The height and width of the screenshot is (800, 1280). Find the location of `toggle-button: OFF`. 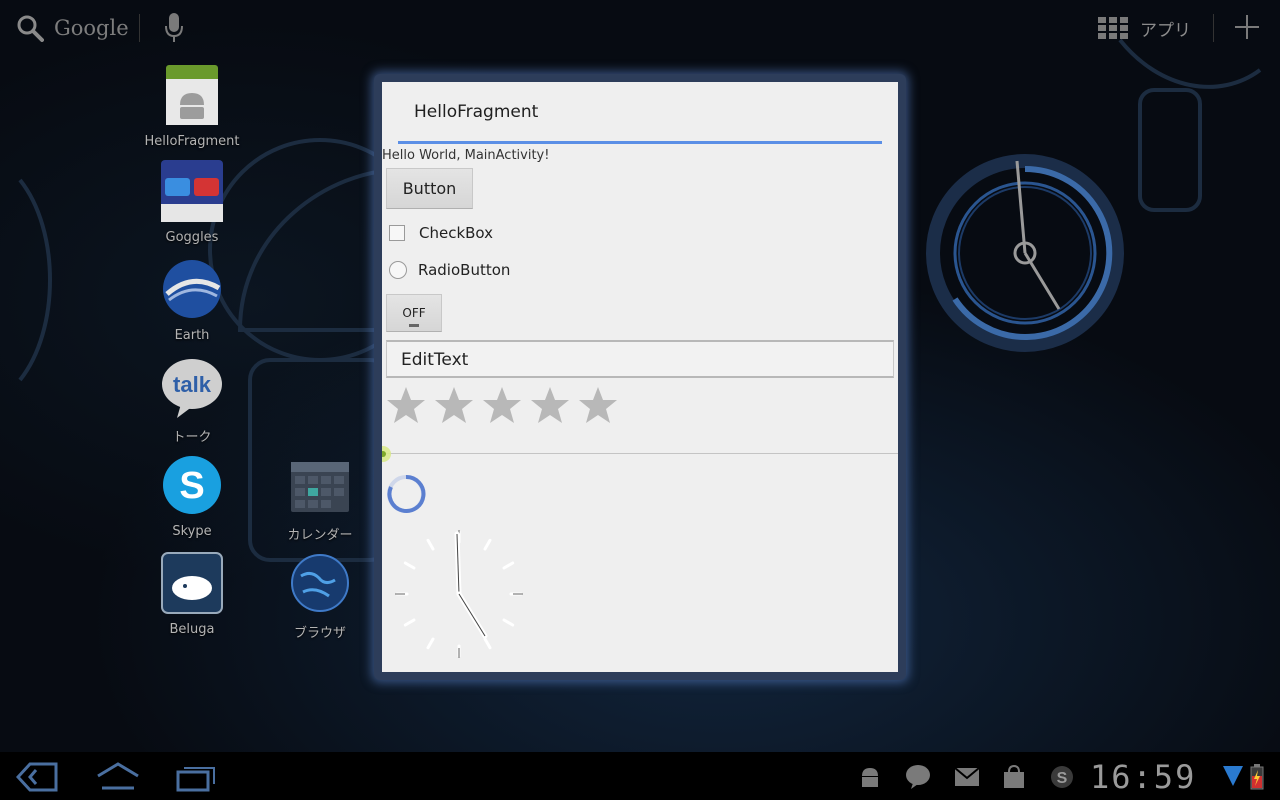

toggle-button: OFF is located at coordinates (414, 313).